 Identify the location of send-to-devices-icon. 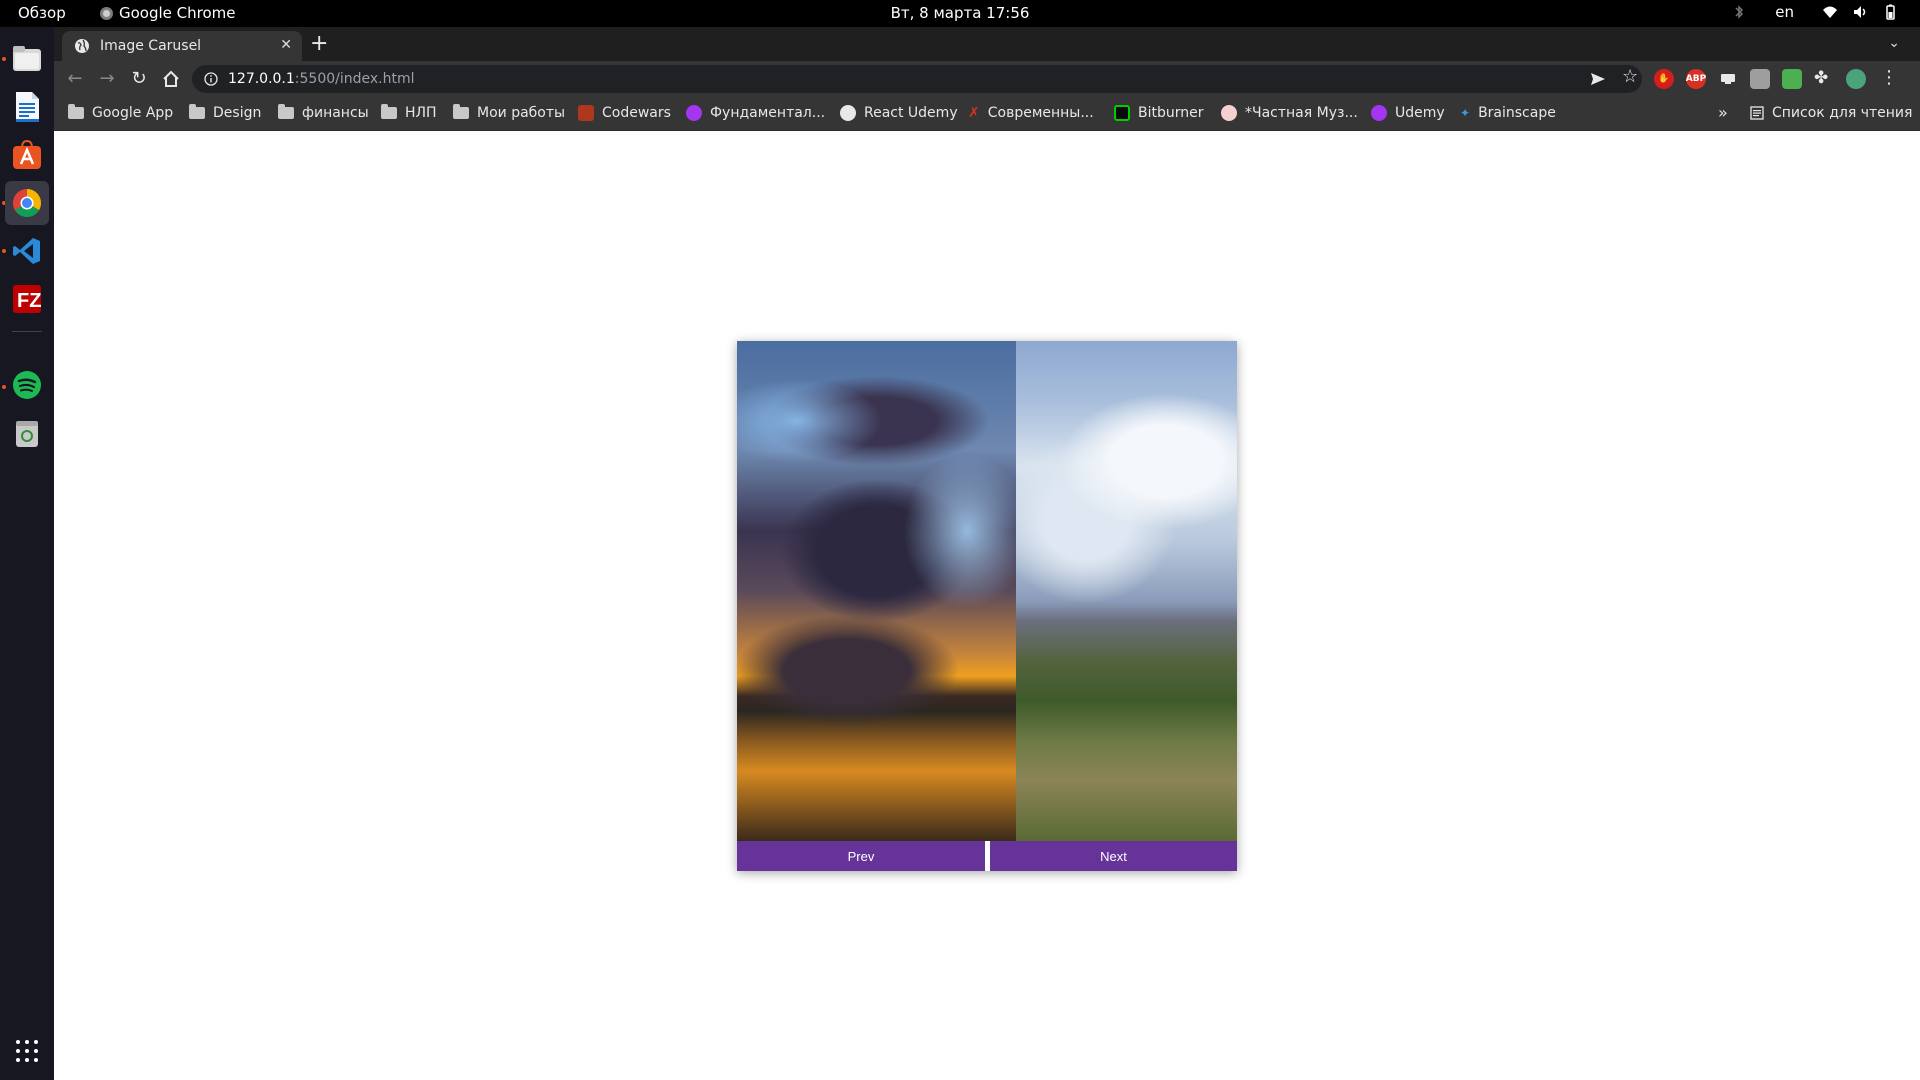
(1598, 79).